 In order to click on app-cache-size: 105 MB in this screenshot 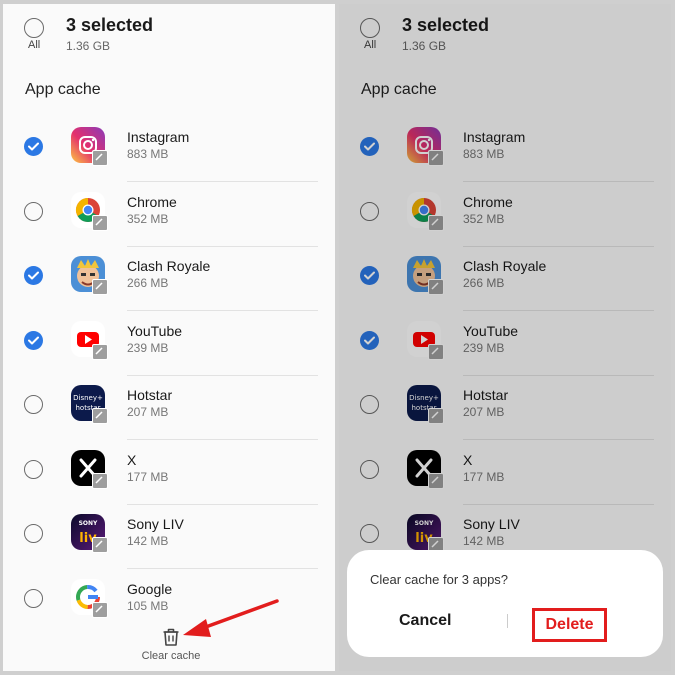, I will do `click(148, 605)`.